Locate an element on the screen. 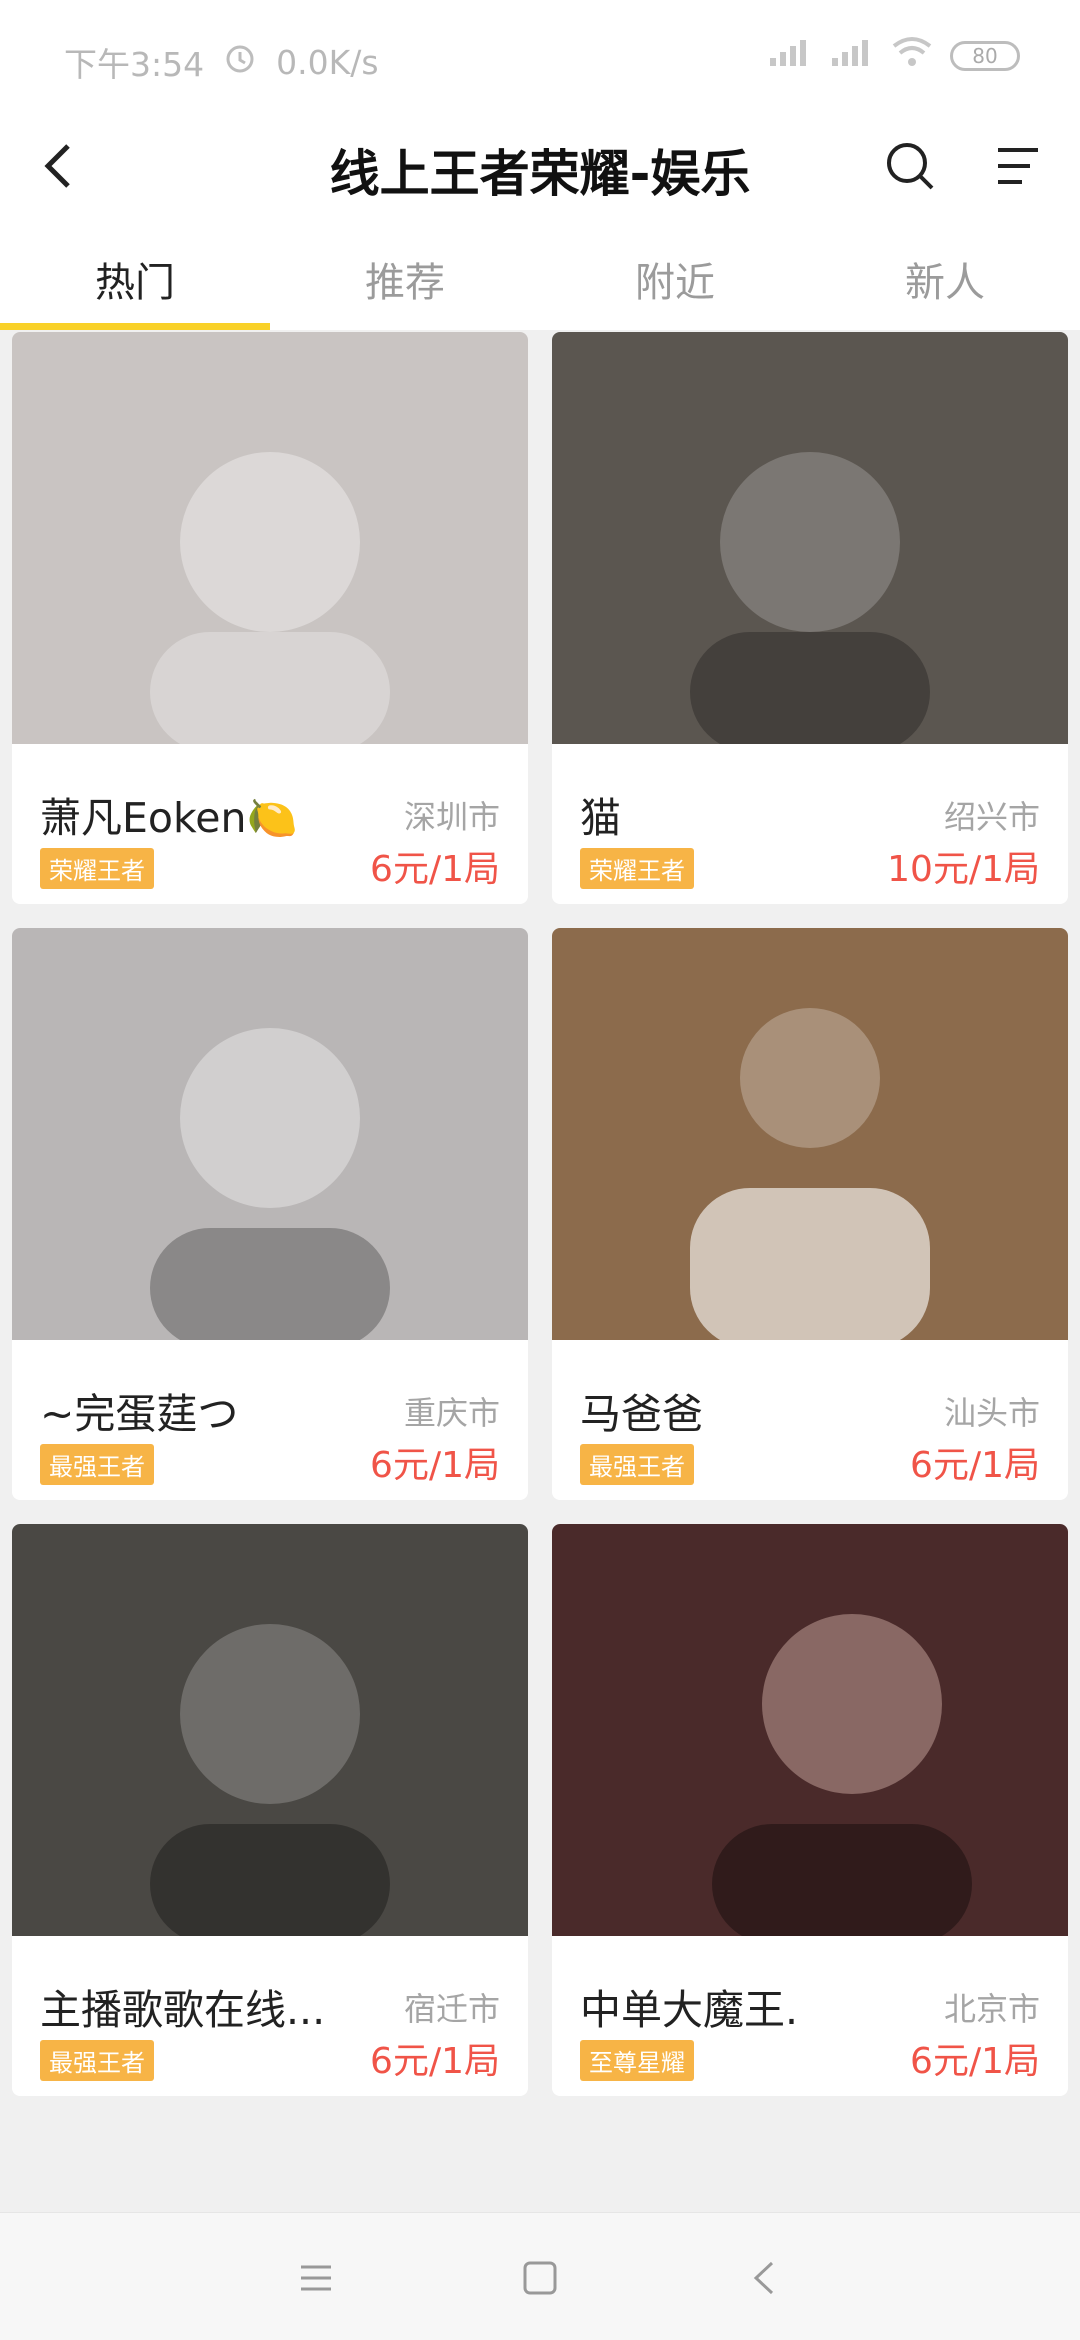  tab-hot: 热门 is located at coordinates (135, 276).